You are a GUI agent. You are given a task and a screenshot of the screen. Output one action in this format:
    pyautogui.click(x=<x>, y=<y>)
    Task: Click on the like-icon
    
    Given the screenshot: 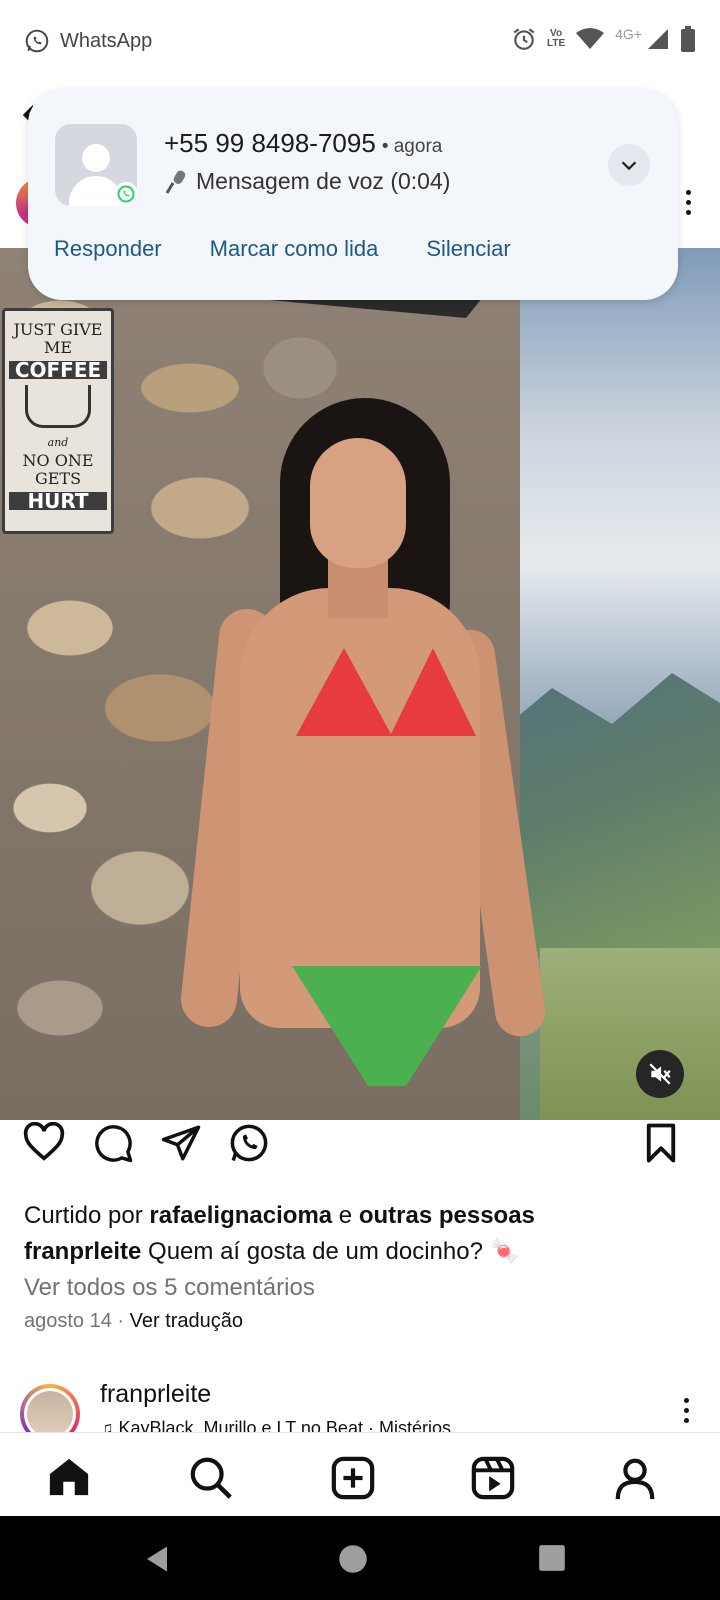 What is the action you would take?
    pyautogui.click(x=44, y=1142)
    